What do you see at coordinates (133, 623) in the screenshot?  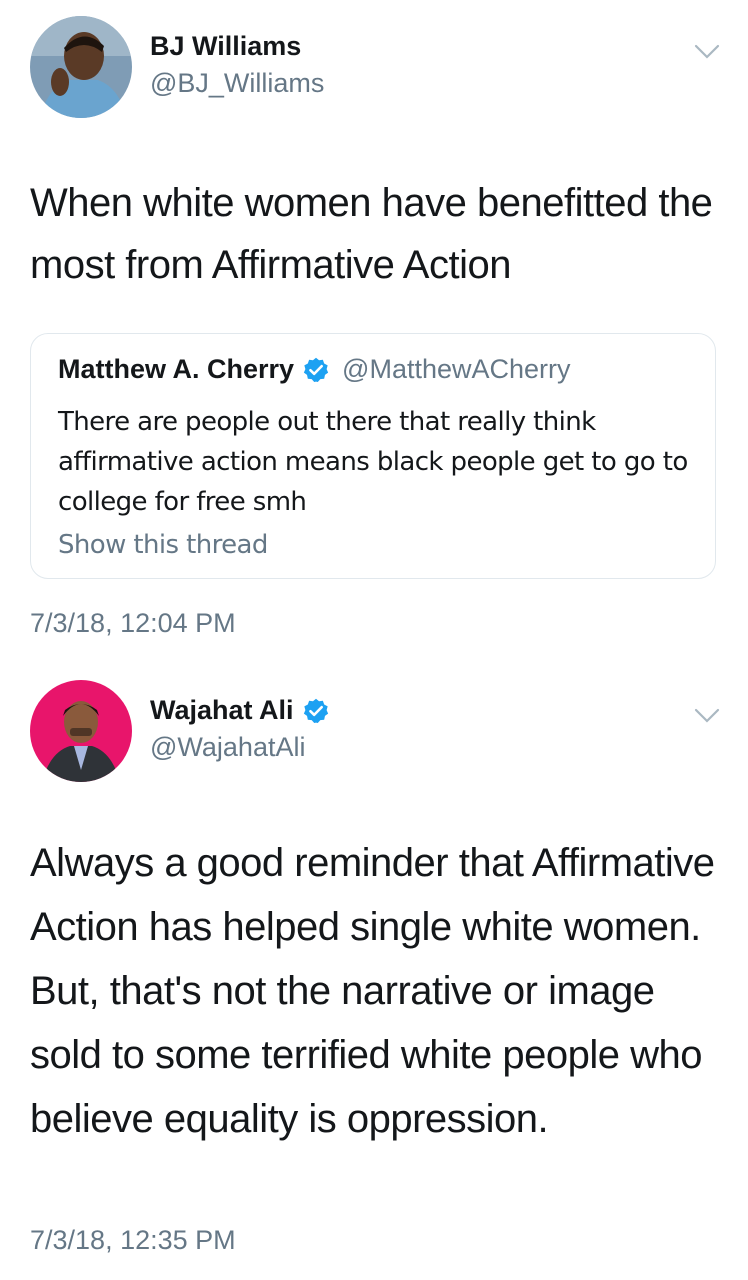 I see `tweet-timestamp: 7/3/18, 12:04 PM` at bounding box center [133, 623].